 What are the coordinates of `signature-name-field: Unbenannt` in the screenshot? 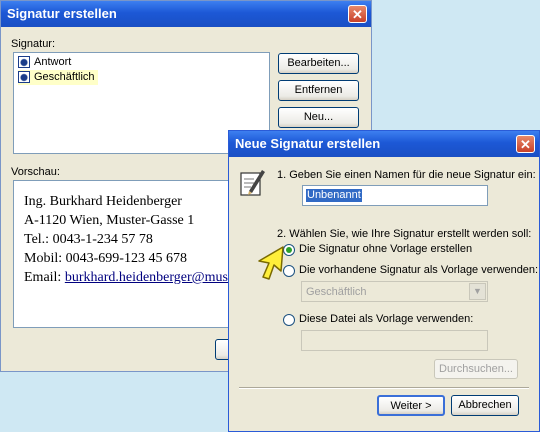 It's located at (395, 195).